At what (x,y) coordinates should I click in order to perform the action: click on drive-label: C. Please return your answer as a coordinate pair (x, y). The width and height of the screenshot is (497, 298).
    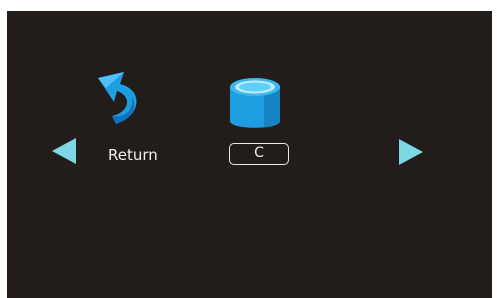
    Looking at the image, I should click on (259, 154).